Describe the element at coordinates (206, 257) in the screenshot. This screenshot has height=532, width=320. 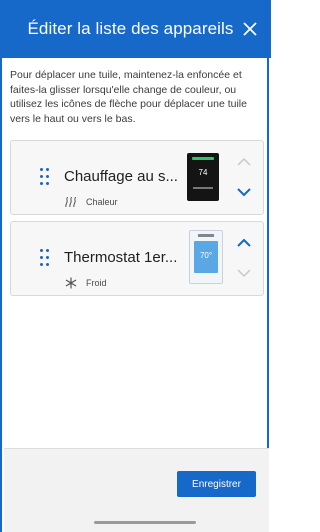
I see `thermostat-thumbnail: 70°` at that location.